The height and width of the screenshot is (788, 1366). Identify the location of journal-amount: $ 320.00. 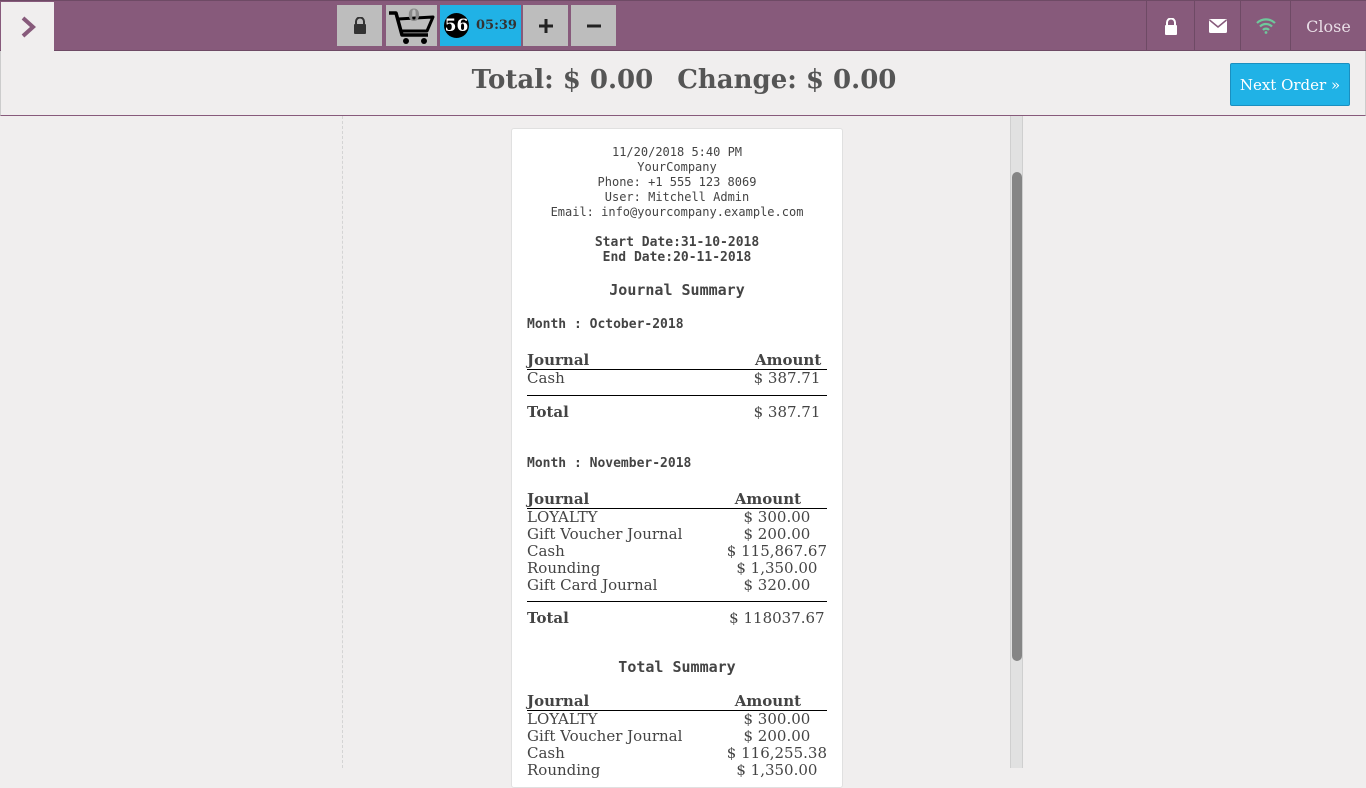
(777, 584).